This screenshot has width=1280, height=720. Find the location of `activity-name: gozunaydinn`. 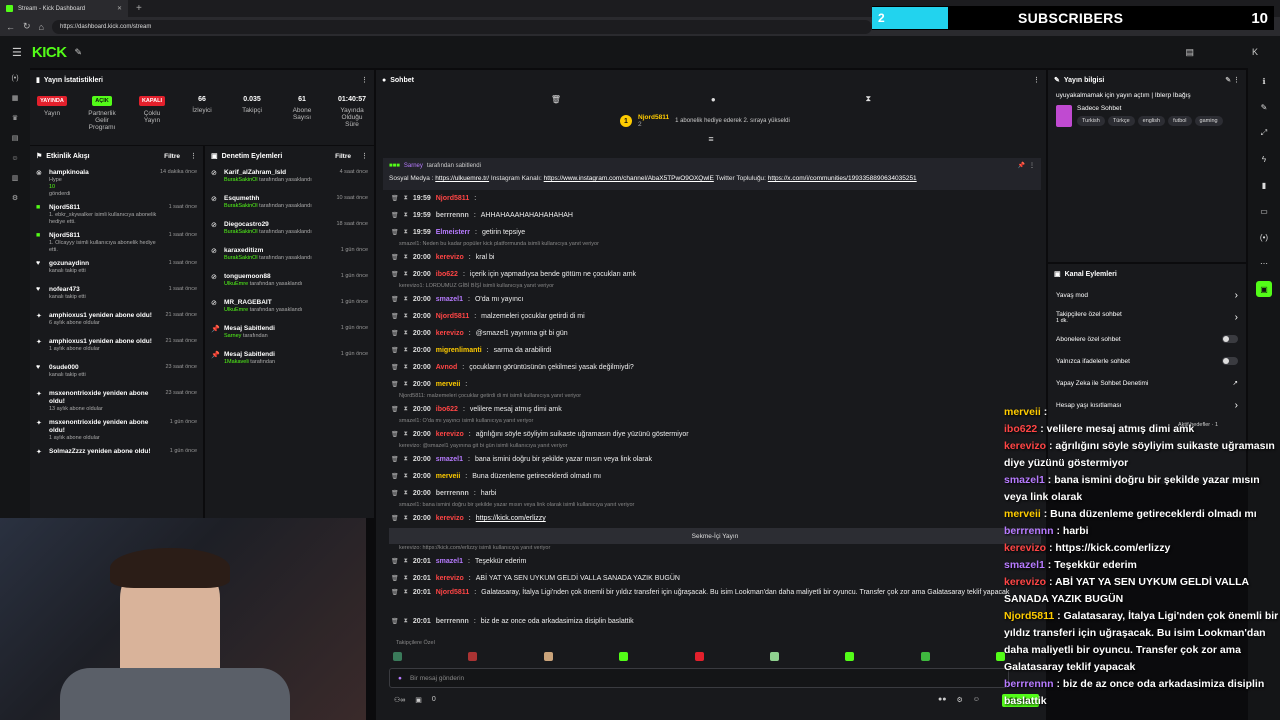

activity-name: gozunaydinn is located at coordinates (106, 264).